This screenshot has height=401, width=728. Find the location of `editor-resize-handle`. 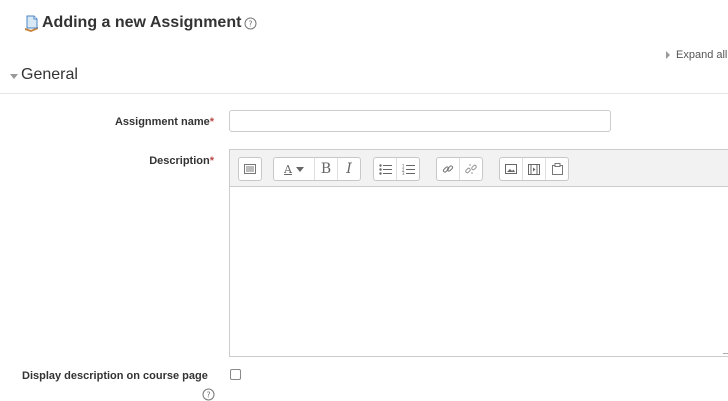

editor-resize-handle is located at coordinates (725, 350).